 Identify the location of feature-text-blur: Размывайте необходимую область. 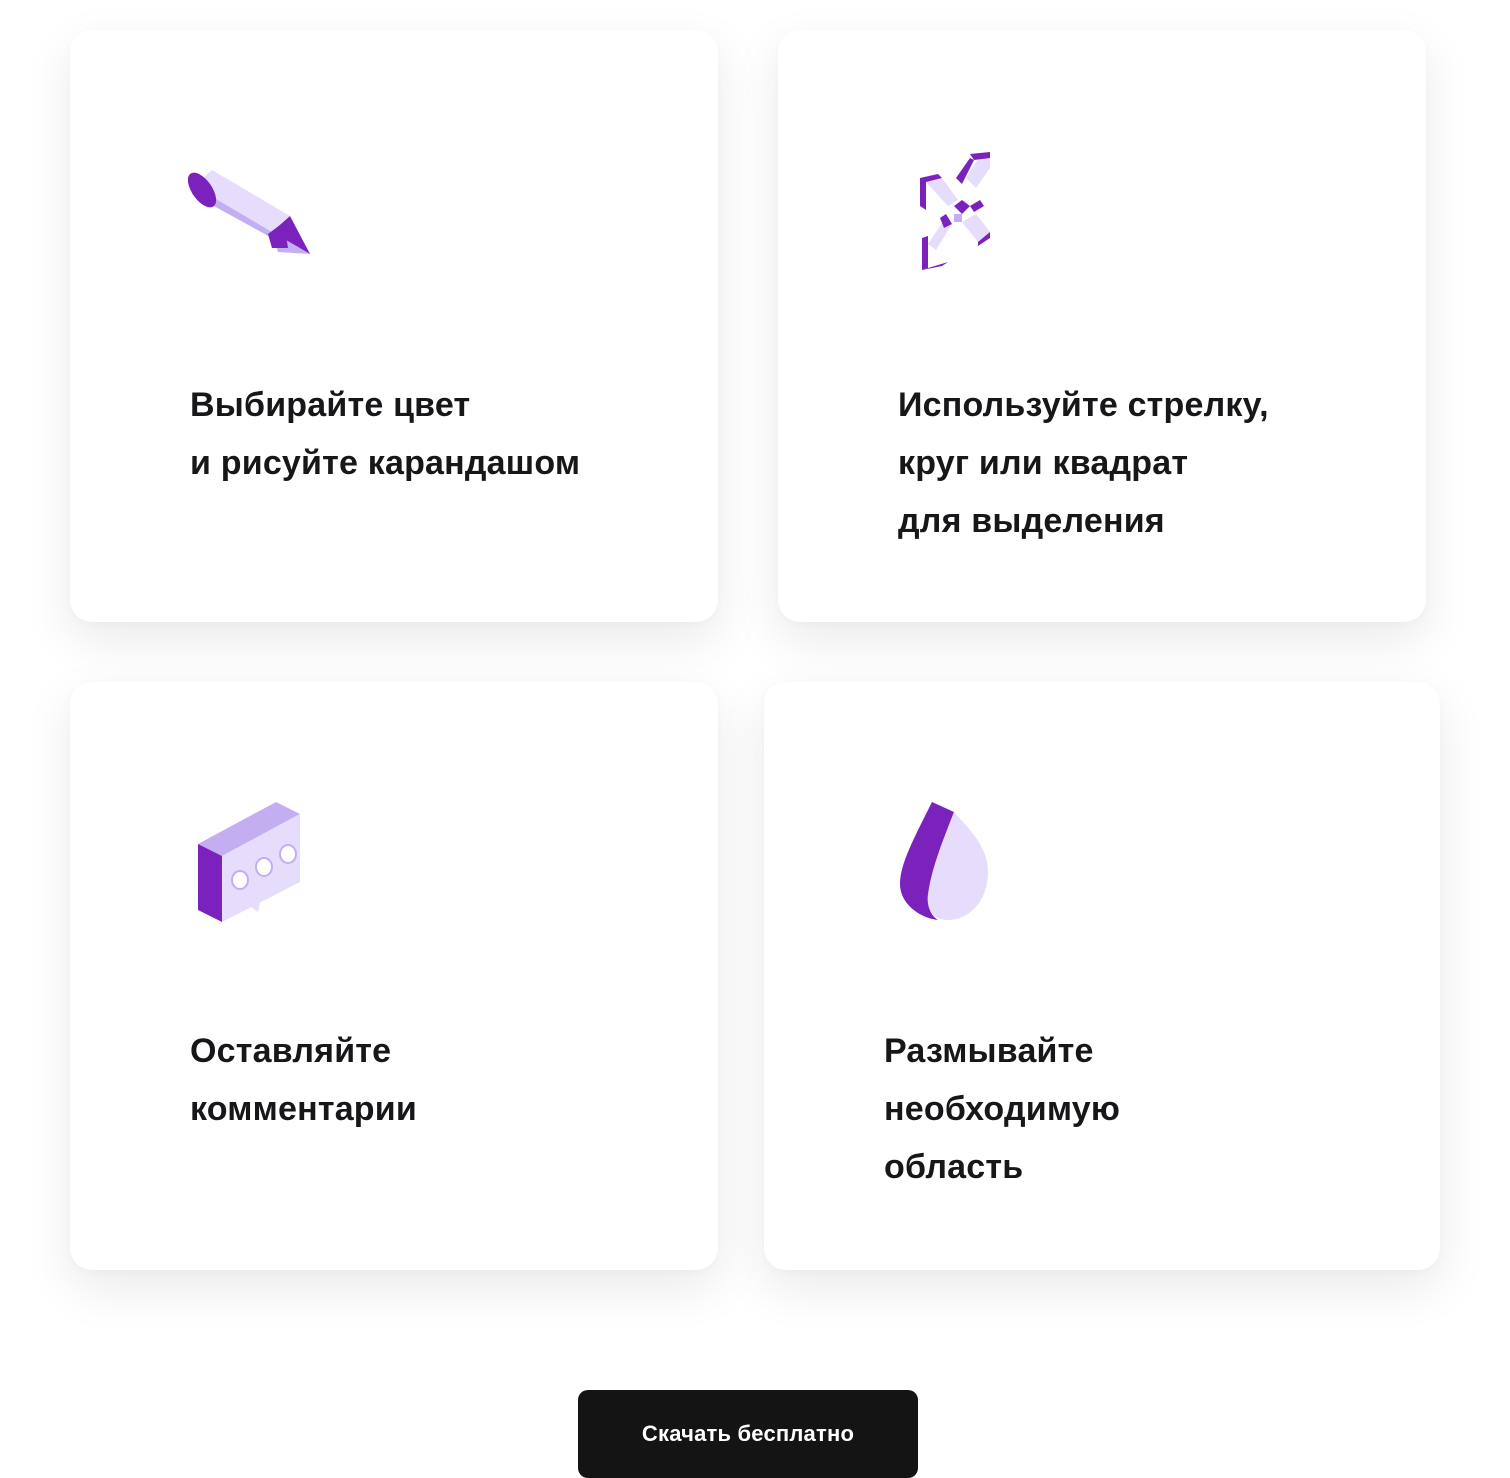
(1002, 1109).